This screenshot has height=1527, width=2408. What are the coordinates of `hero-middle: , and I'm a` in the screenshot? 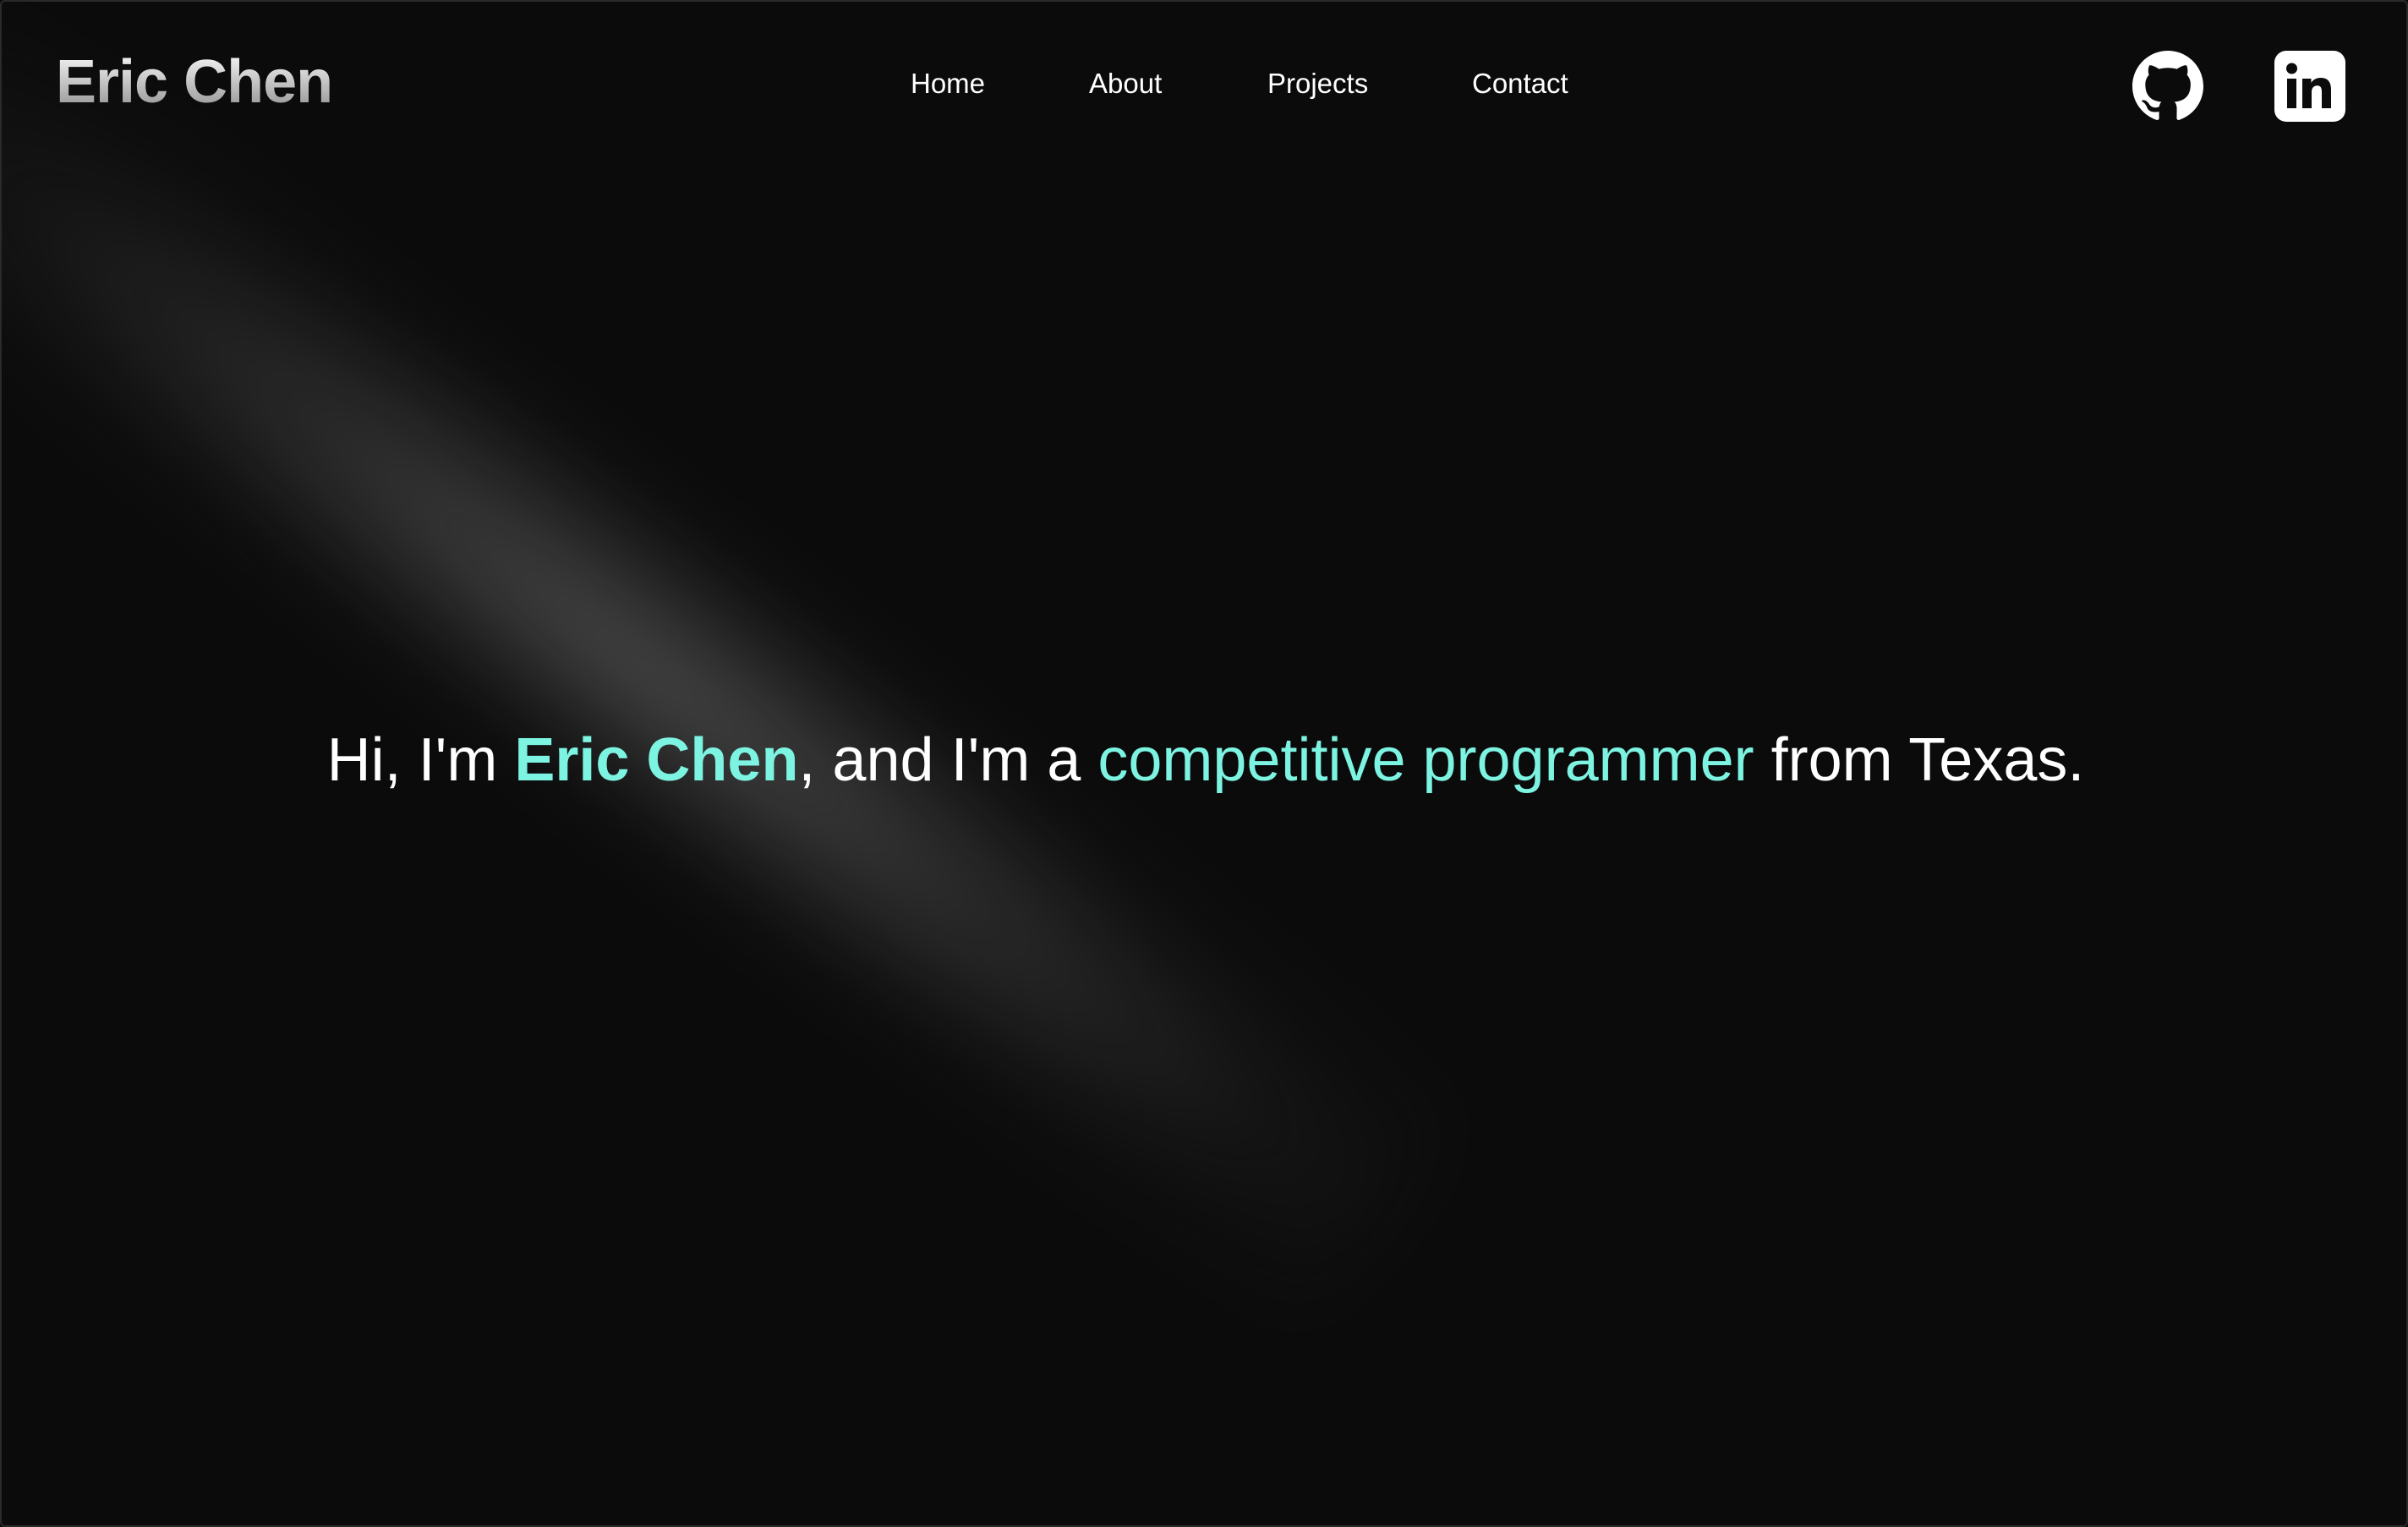 It's located at (948, 760).